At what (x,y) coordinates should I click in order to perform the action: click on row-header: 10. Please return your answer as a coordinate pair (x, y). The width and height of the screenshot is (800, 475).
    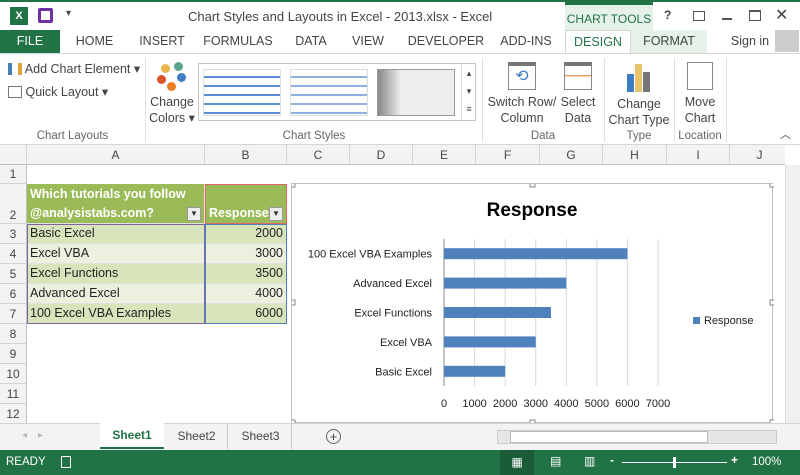
    Looking at the image, I should click on (13, 374).